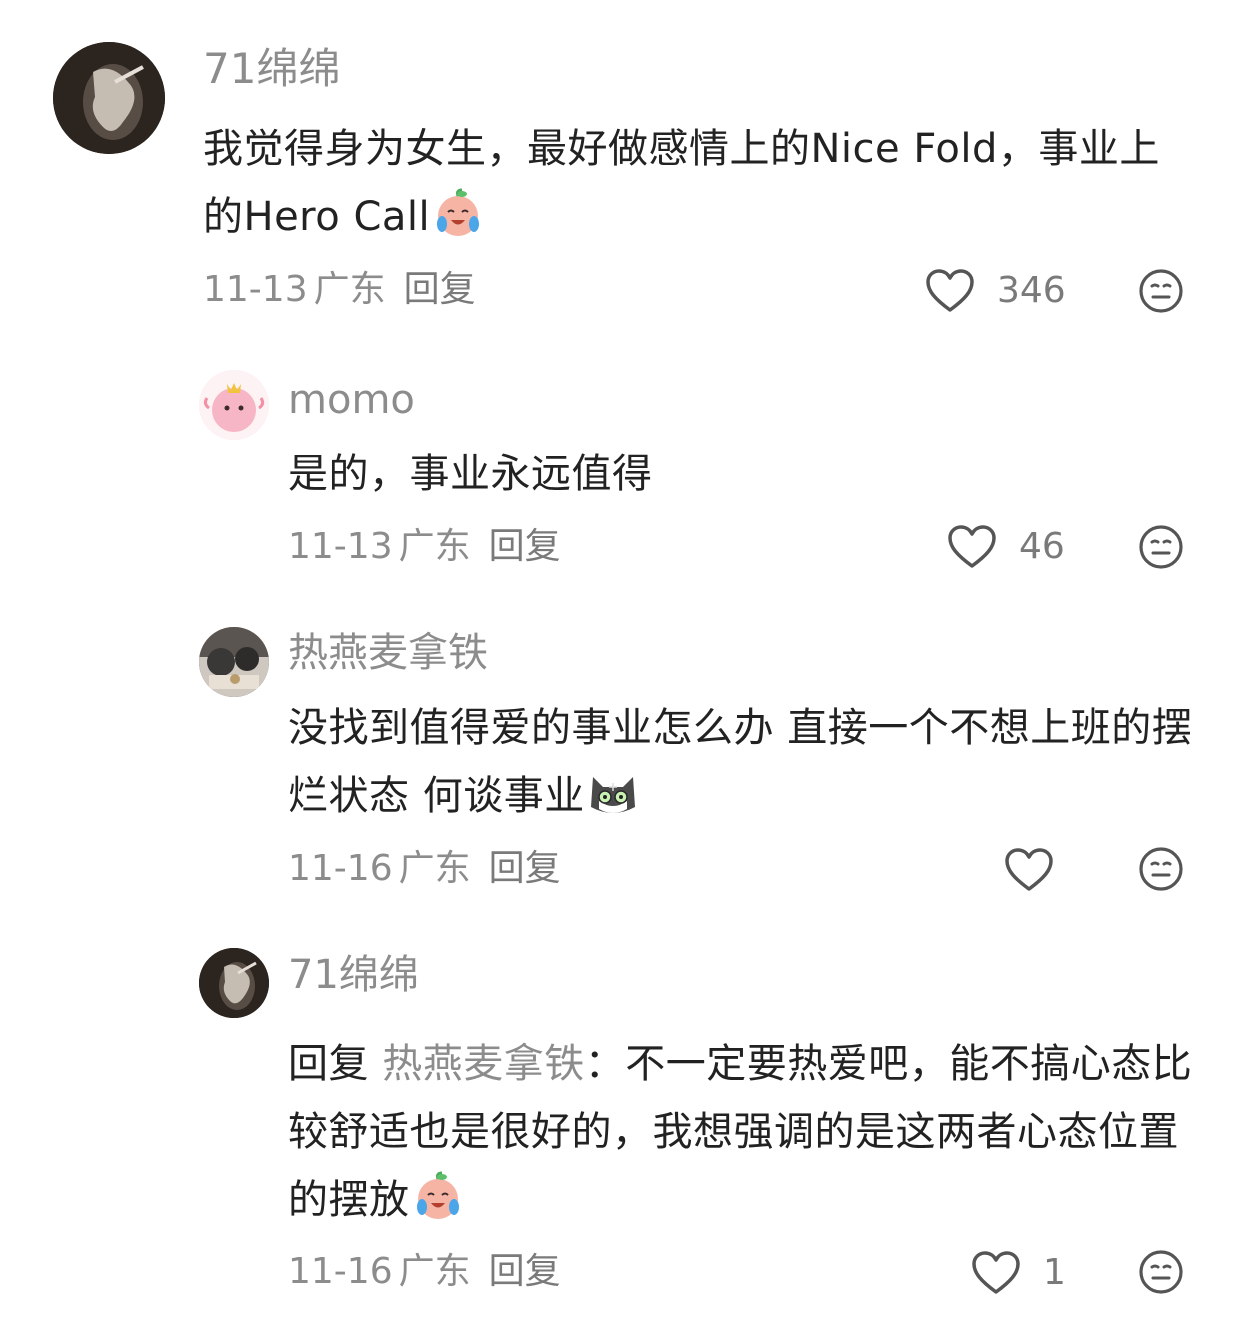 This screenshot has width=1260, height=1319. What do you see at coordinates (613, 793) in the screenshot?
I see `cat-emoji-icon` at bounding box center [613, 793].